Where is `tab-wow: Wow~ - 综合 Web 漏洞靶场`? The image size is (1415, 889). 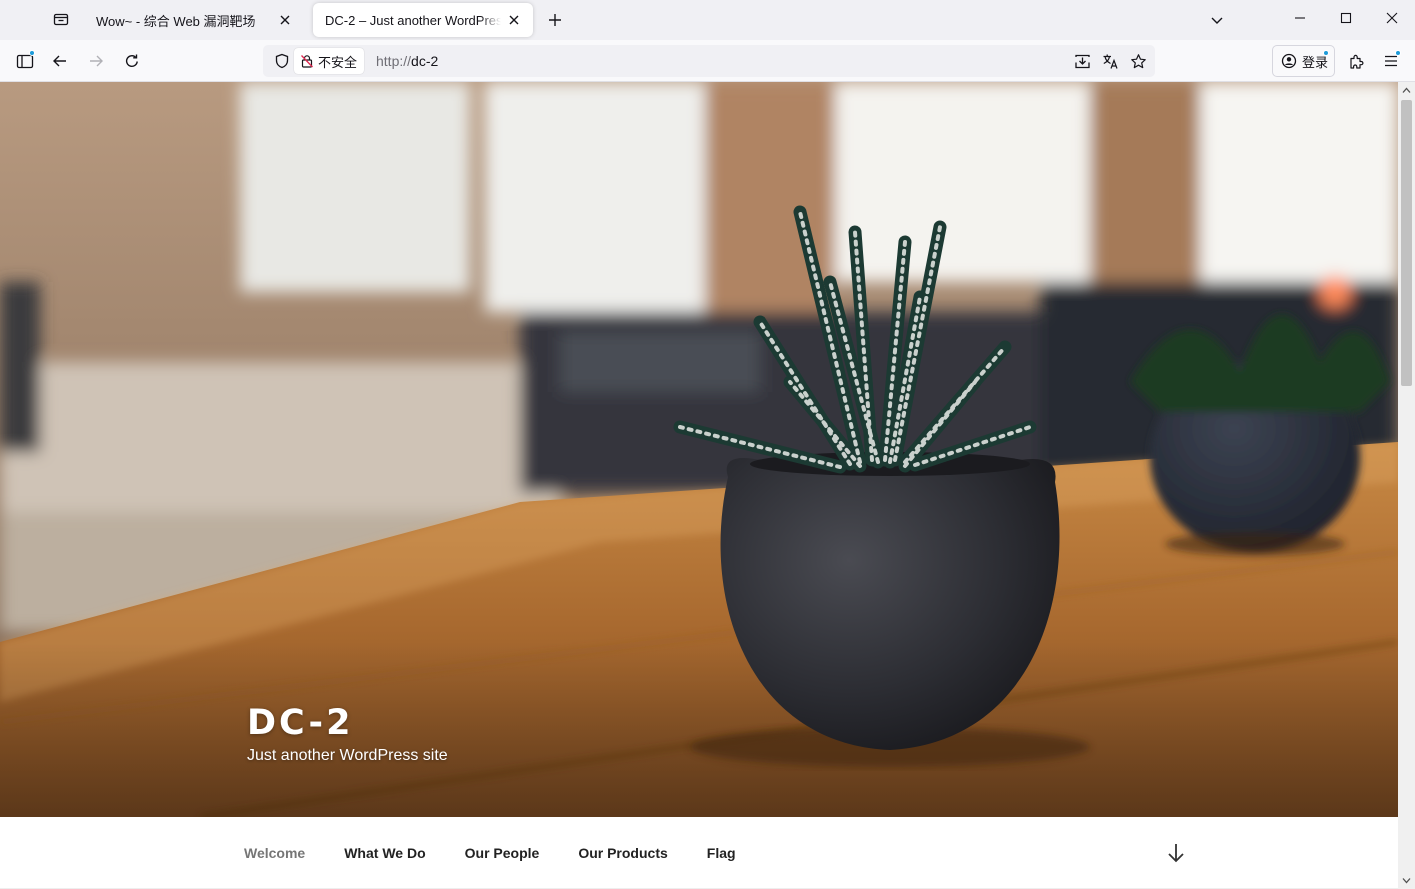 tab-wow: Wow~ - 综合 Web 漏洞靶场 is located at coordinates (194, 20).